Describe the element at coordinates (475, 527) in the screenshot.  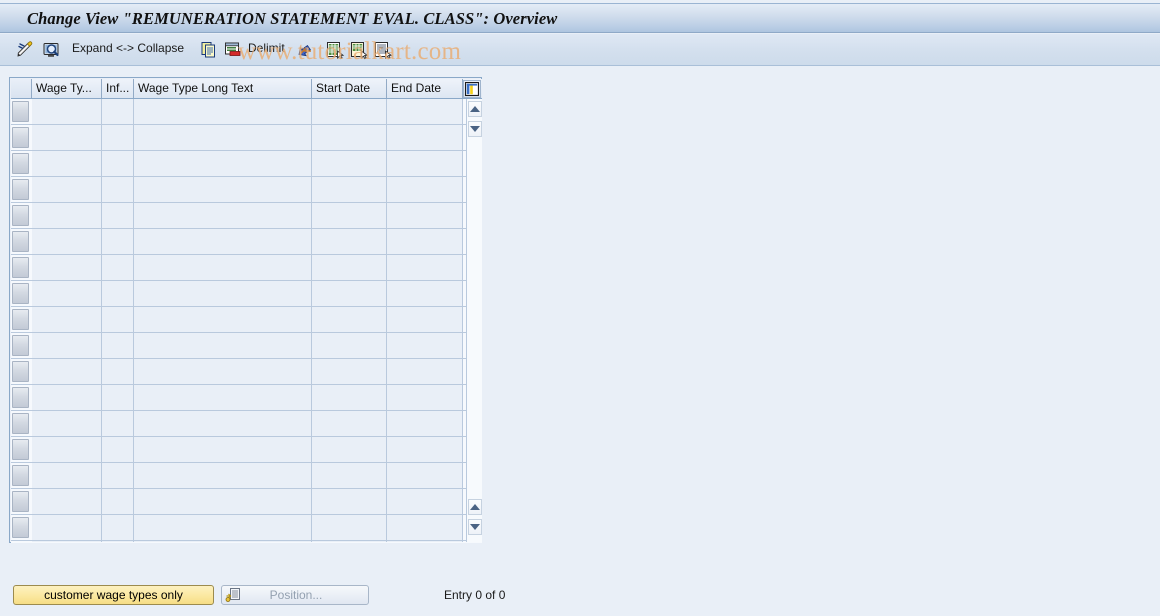
I see `scroll-down-button-bottom` at that location.